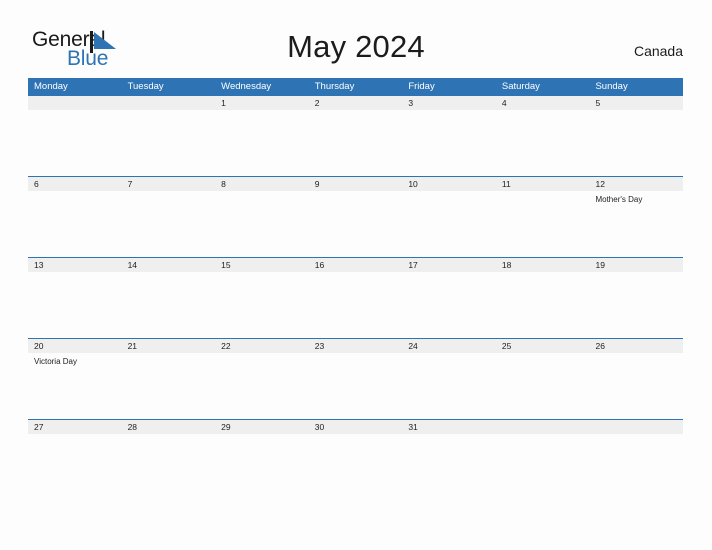  Describe the element at coordinates (169, 346) in the screenshot. I see `day-number: 21` at that location.